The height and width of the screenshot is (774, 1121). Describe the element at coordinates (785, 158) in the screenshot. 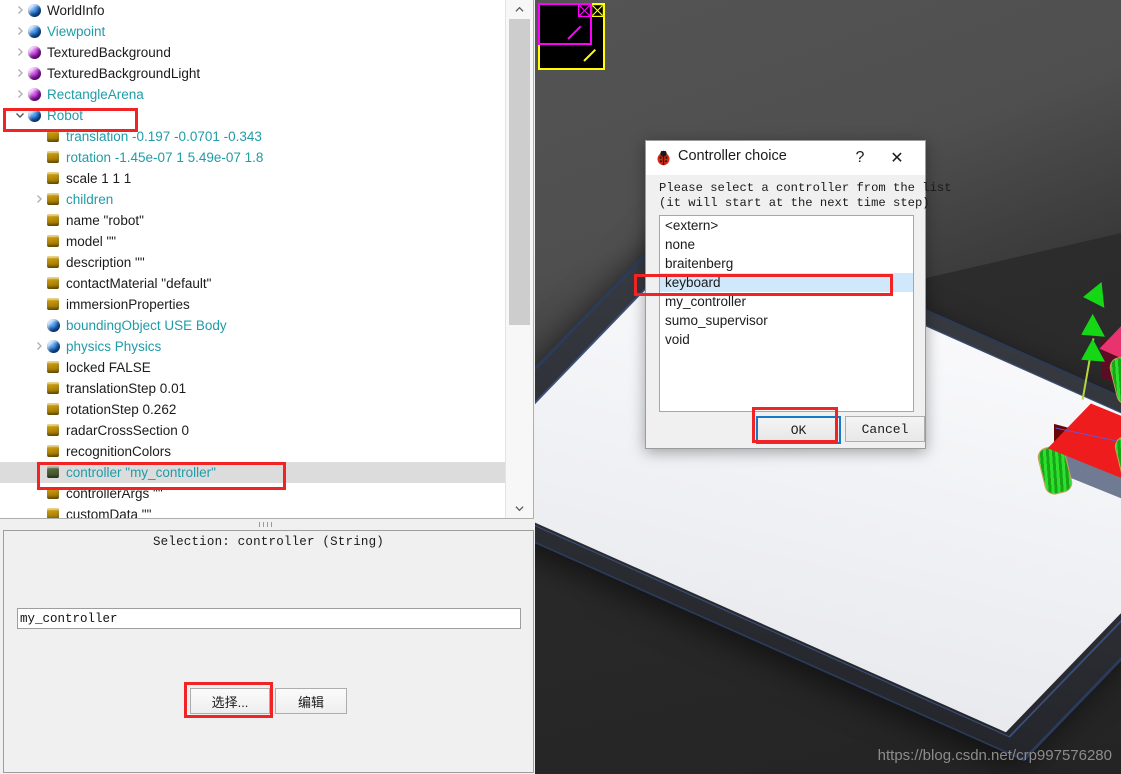

I see `dialog-titlebar: Controller choice ? ✕` at that location.